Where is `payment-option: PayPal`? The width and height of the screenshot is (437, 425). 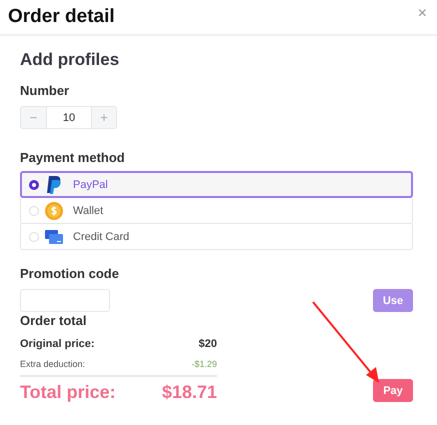 payment-option: PayPal is located at coordinates (216, 184).